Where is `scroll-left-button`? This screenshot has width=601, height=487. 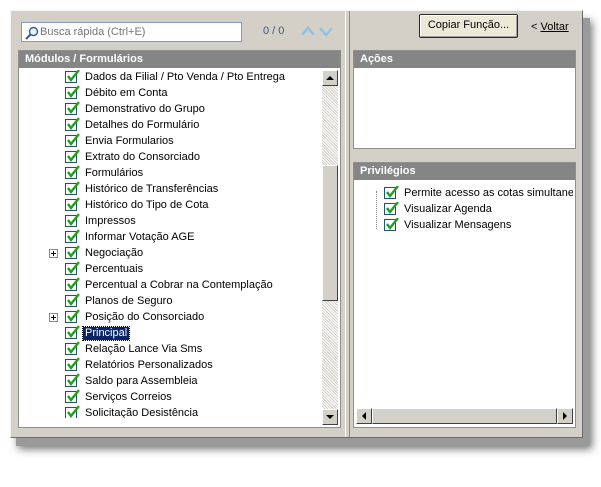 scroll-left-button is located at coordinates (364, 416).